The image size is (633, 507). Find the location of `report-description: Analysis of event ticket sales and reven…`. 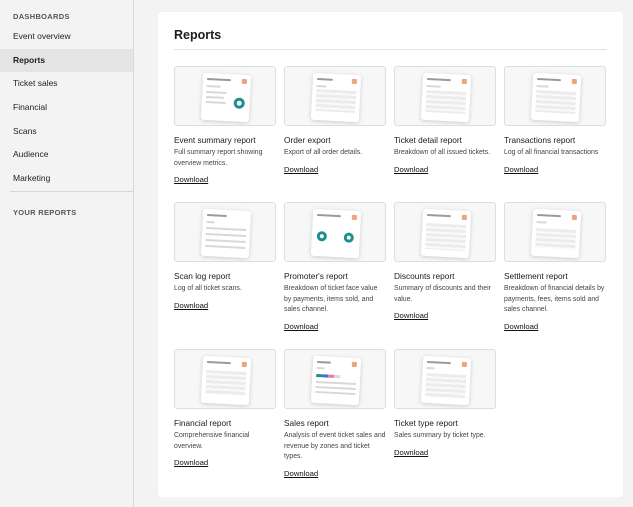

report-description: Analysis of event ticket sales and reven… is located at coordinates (335, 446).